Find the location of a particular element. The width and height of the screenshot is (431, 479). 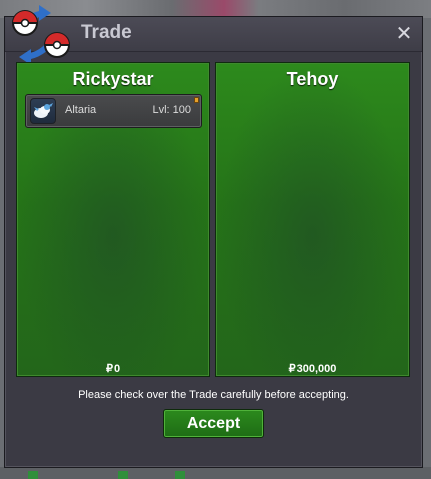

item-tag-icon is located at coordinates (196, 100).